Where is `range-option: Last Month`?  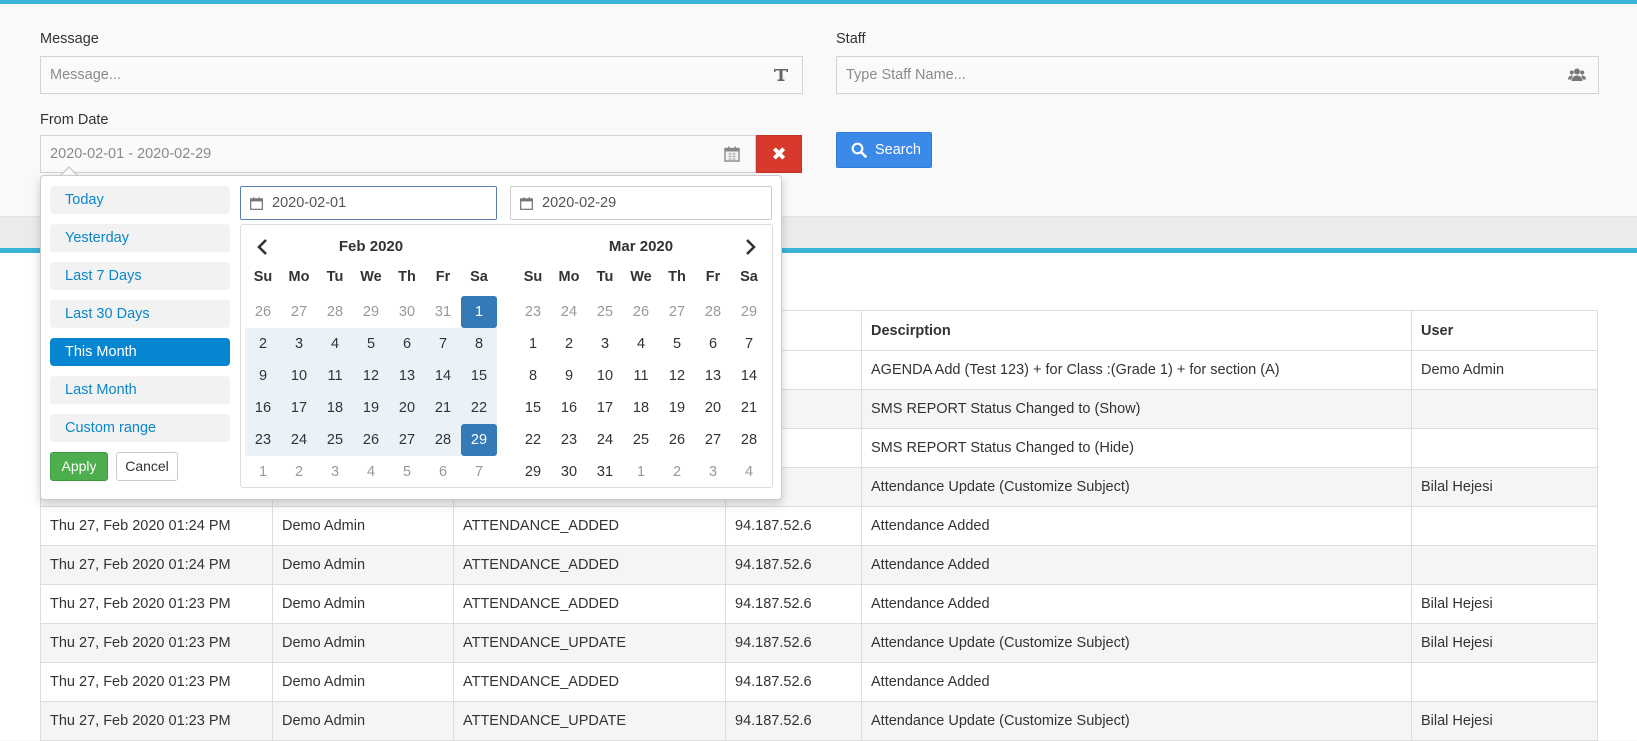 range-option: Last Month is located at coordinates (140, 390).